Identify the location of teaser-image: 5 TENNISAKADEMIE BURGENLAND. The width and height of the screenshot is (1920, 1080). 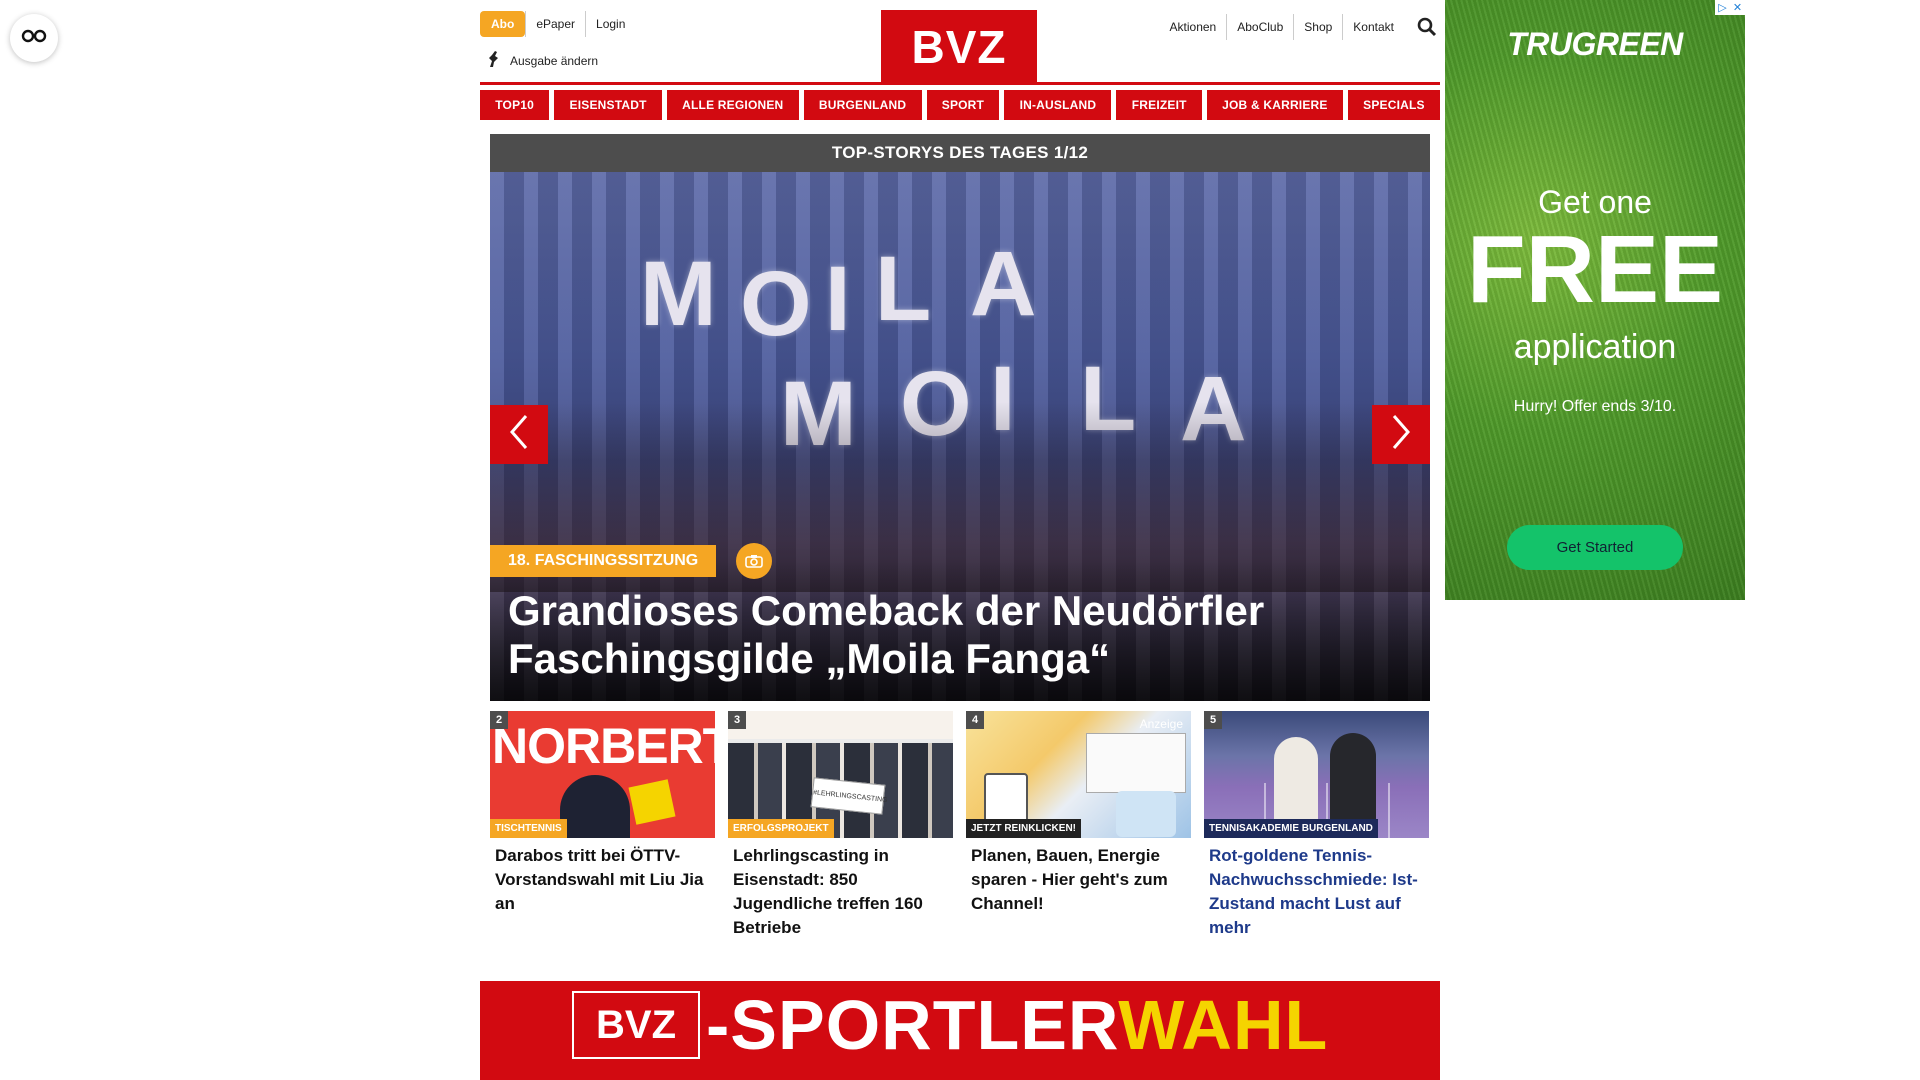
(1316, 774).